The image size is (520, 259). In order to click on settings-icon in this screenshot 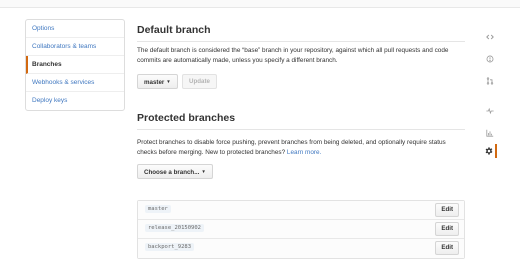, I will do `click(489, 151)`.